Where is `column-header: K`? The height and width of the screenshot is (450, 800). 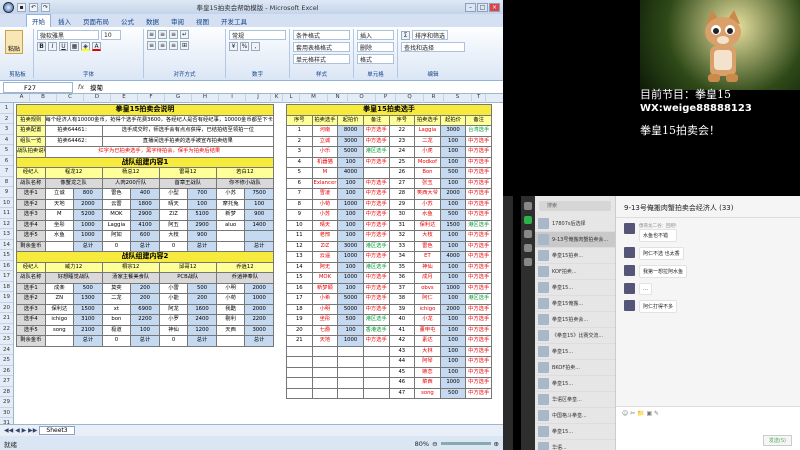 column-header: K is located at coordinates (277, 98).